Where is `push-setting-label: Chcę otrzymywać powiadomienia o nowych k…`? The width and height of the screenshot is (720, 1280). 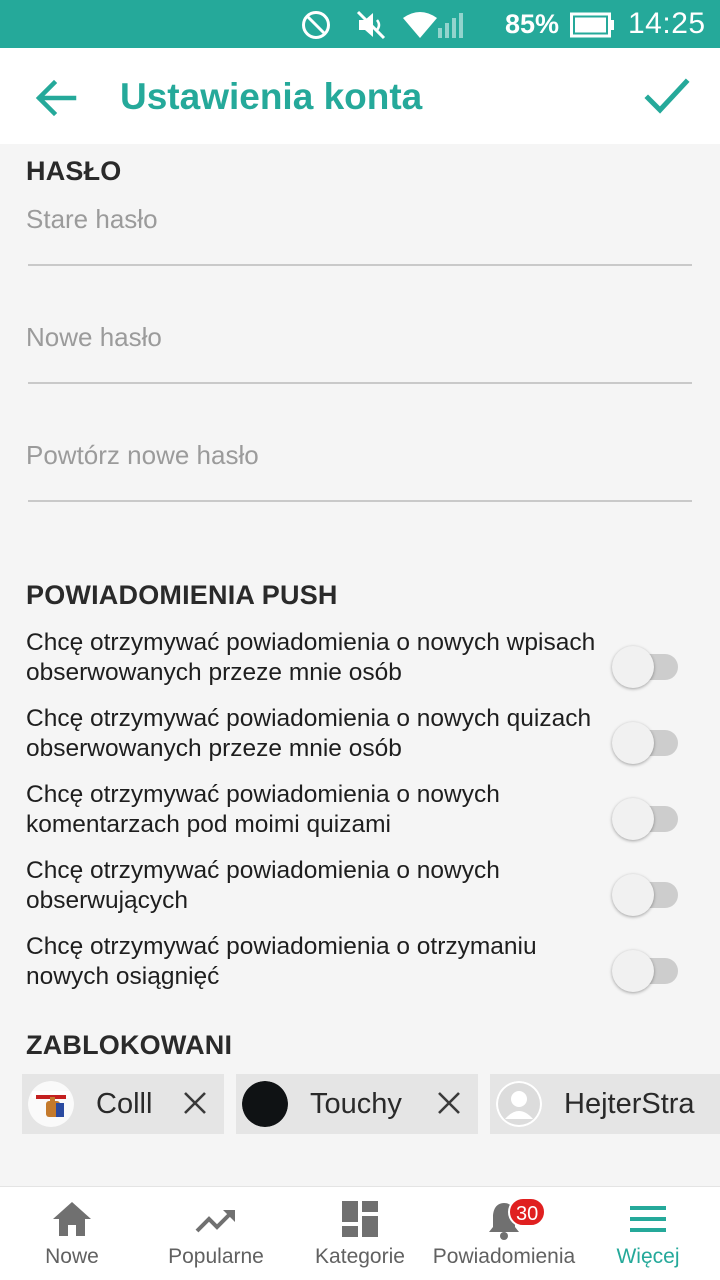 push-setting-label: Chcę otrzymywać powiadomienia o nowych k… is located at coordinates (263, 809).